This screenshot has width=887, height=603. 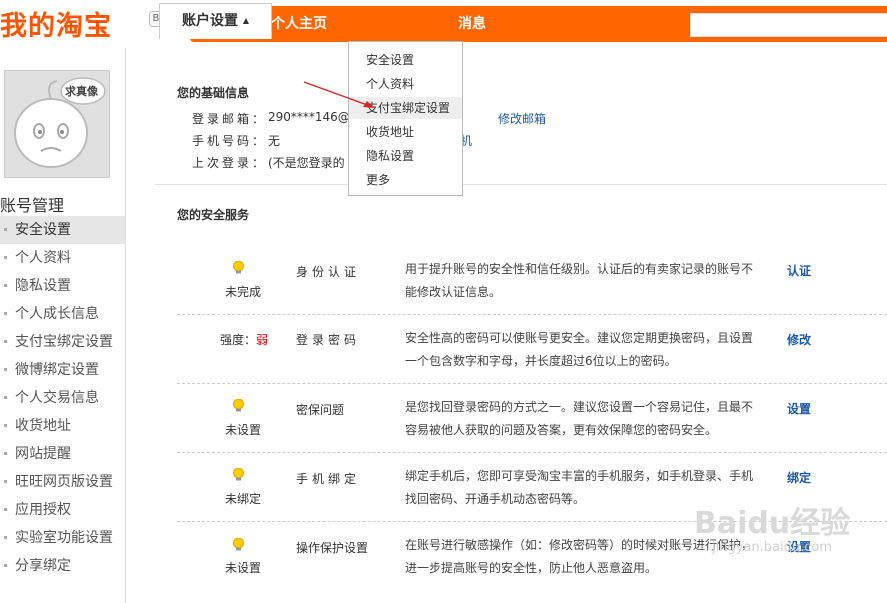 I want to click on dropdown-item-more: 更多, so click(x=405, y=180).